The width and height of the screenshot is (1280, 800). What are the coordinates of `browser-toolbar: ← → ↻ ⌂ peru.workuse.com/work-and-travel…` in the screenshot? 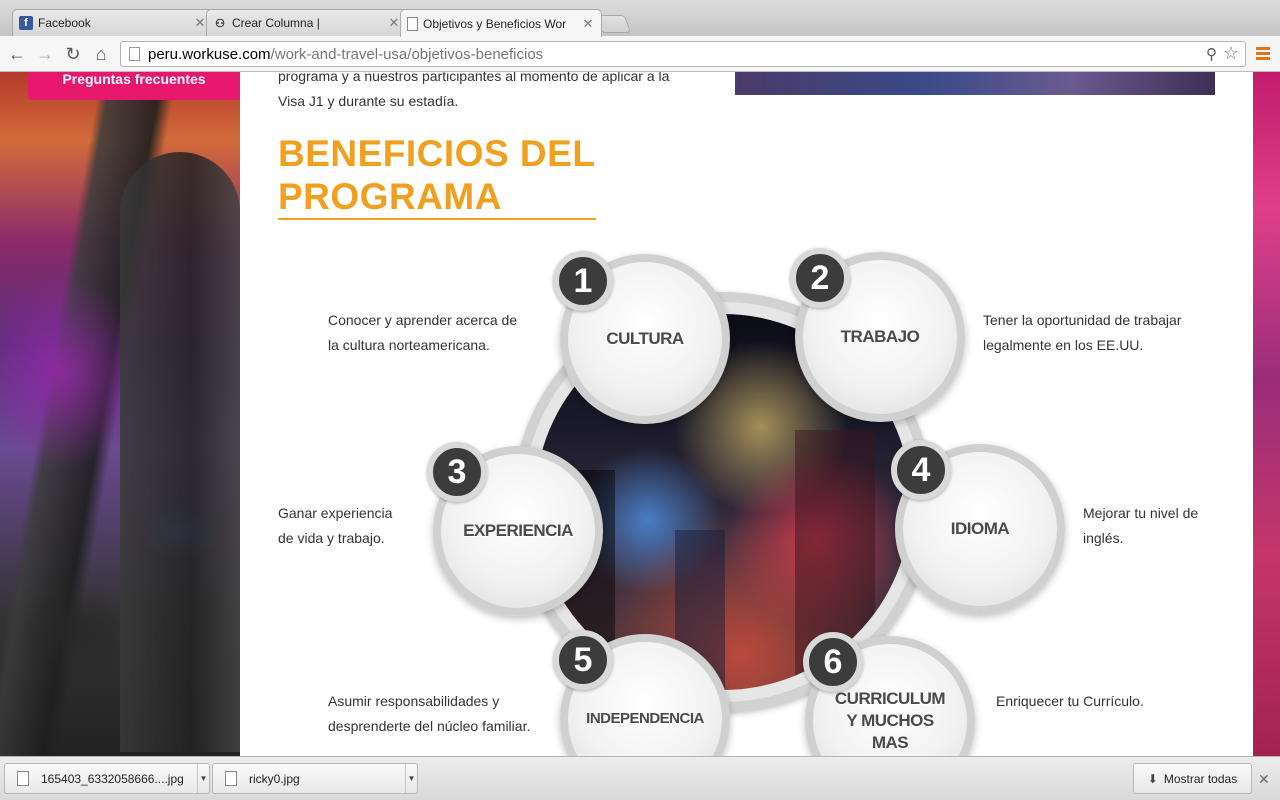 It's located at (640, 54).